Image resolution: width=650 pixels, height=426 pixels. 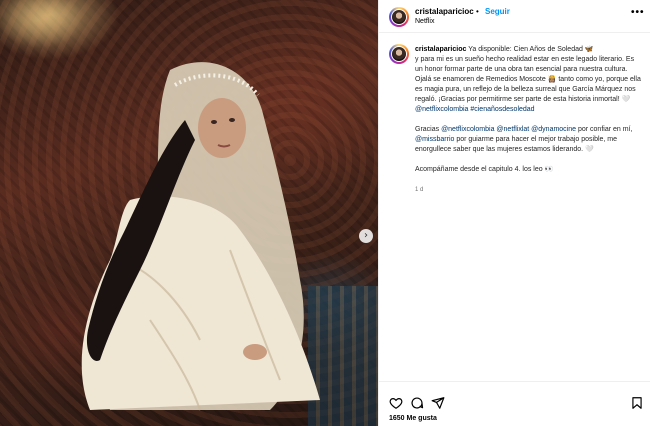 What do you see at coordinates (514, 403) in the screenshot?
I see `action-bar: 1650 Me gusta` at bounding box center [514, 403].